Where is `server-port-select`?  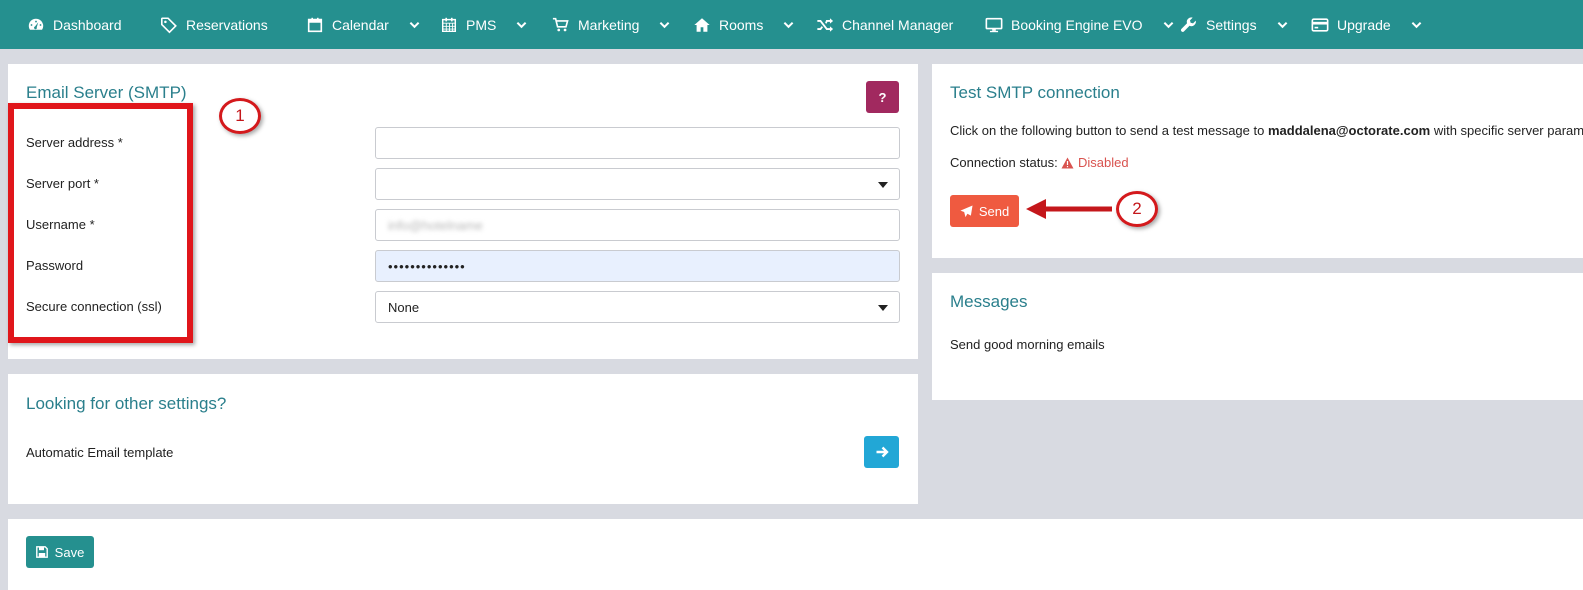 server-port-select is located at coordinates (637, 184).